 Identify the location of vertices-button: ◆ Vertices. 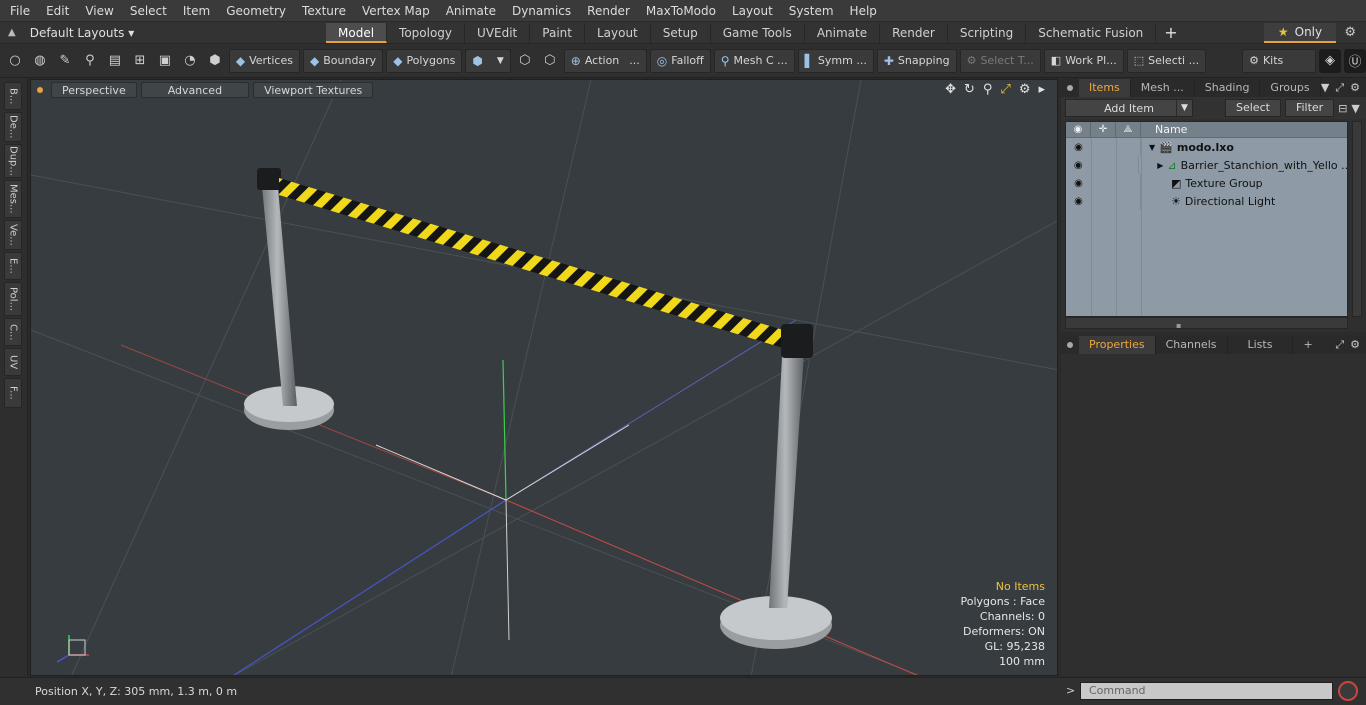
(264, 60).